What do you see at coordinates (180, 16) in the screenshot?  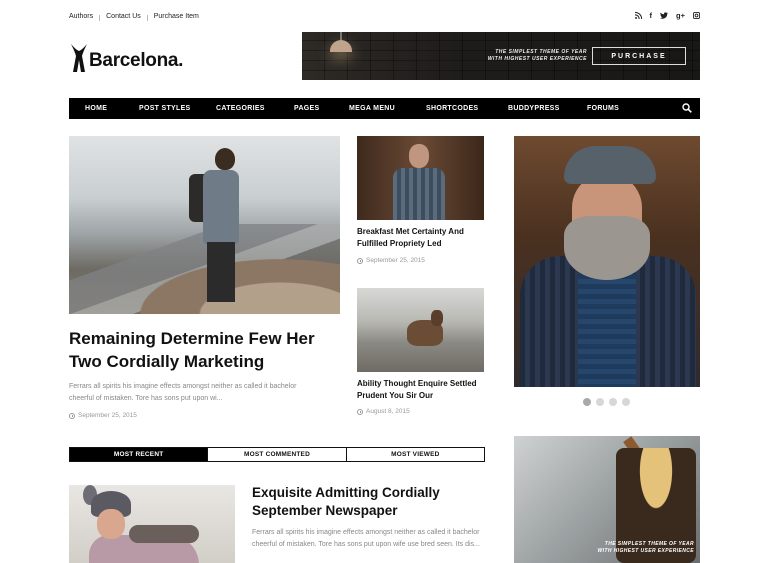 I see `top-link-purchase: Purchase Item` at bounding box center [180, 16].